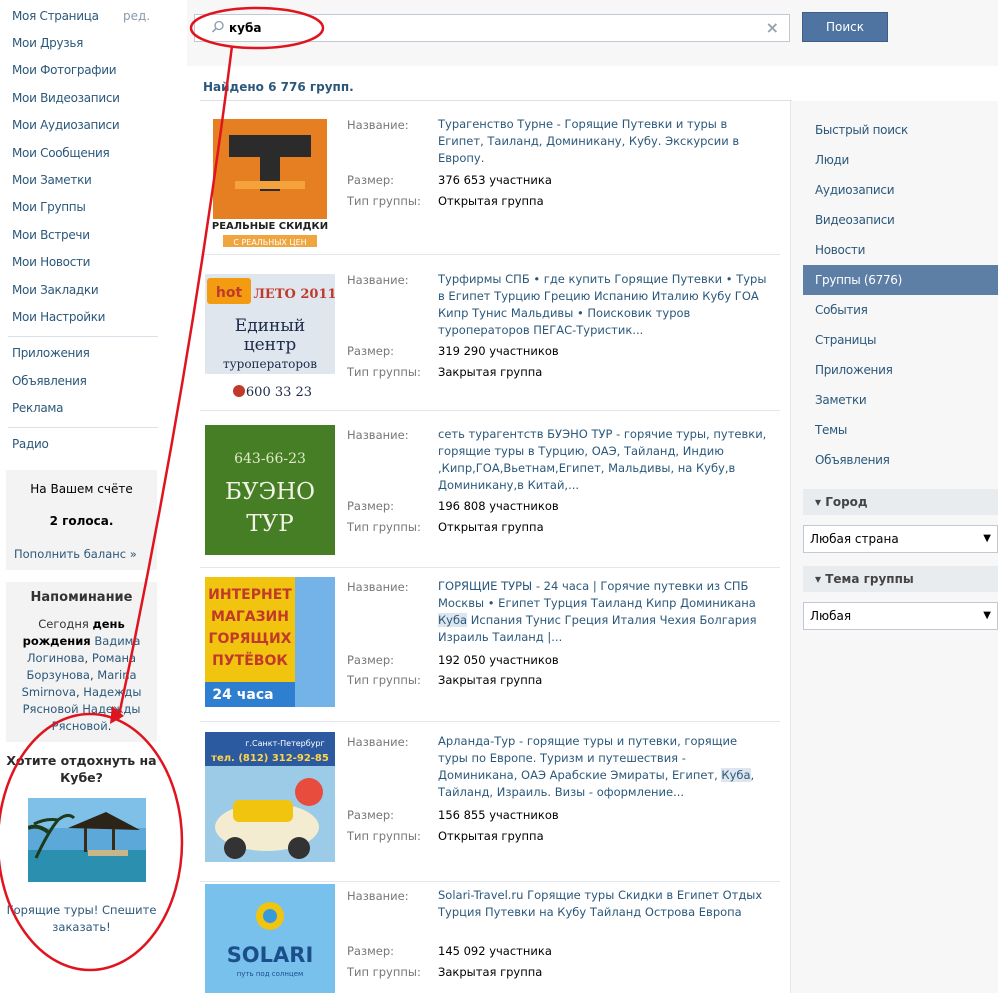 The width and height of the screenshot is (998, 993). I want to click on clear-search-icon: ×, so click(772, 27).